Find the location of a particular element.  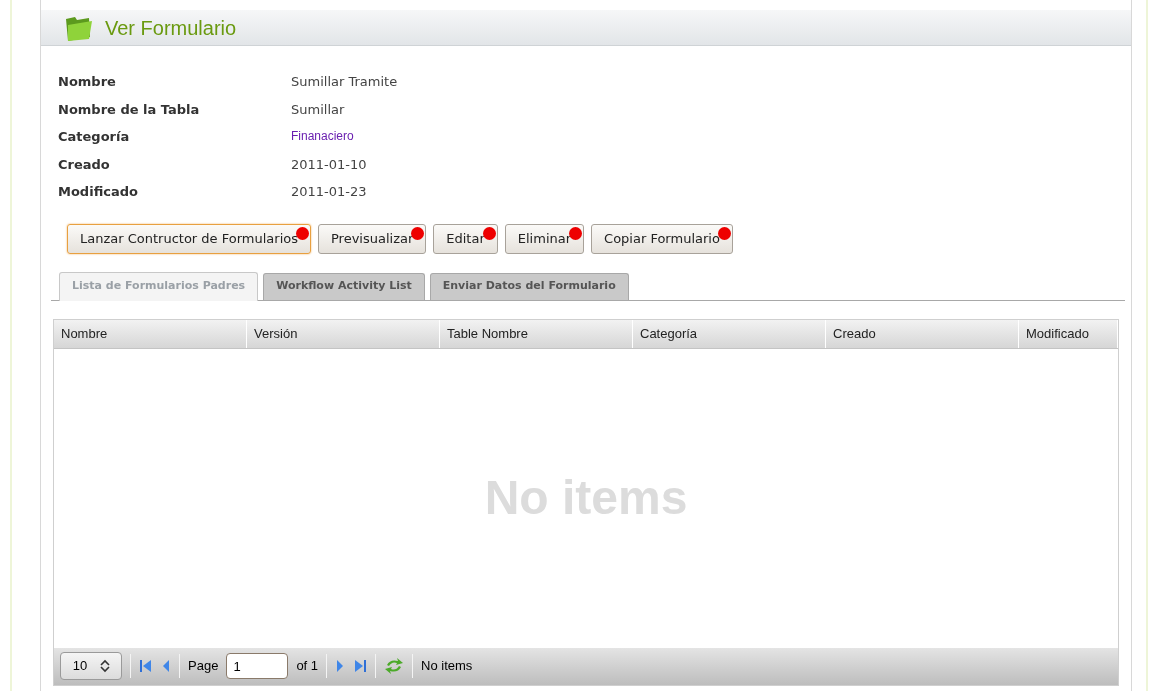

first-page-icon is located at coordinates (146, 666).